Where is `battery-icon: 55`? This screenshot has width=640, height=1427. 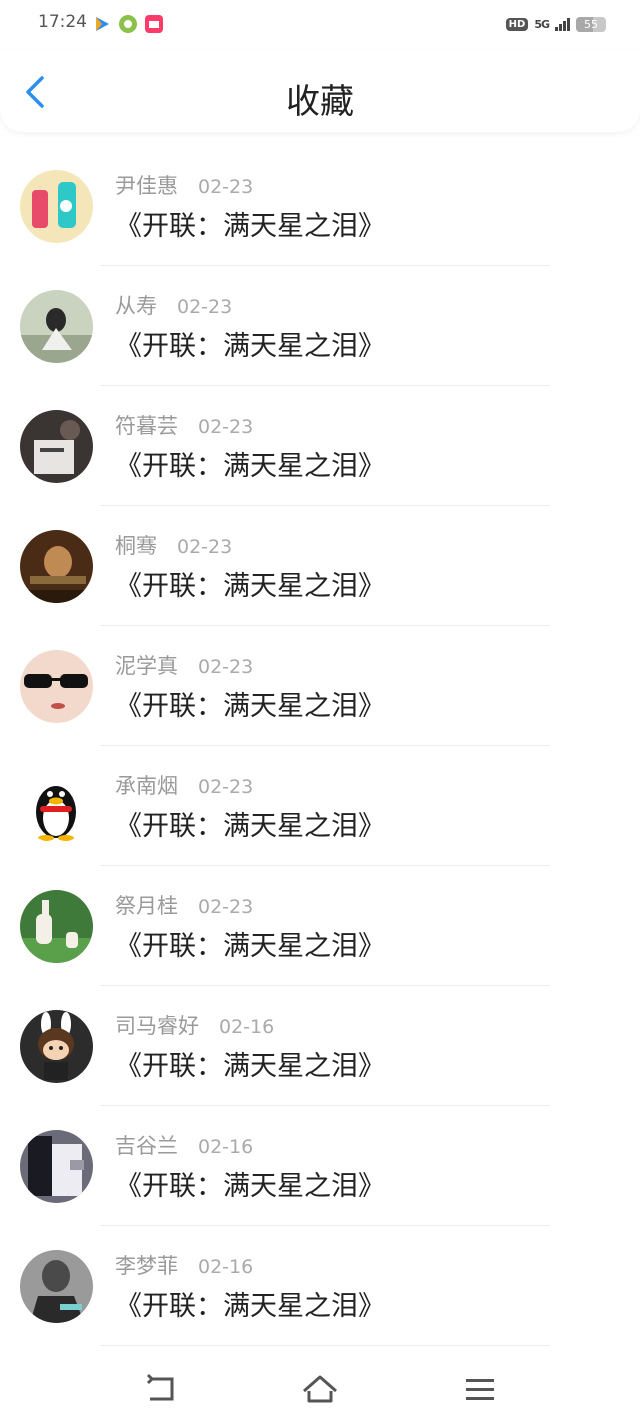 battery-icon: 55 is located at coordinates (591, 24).